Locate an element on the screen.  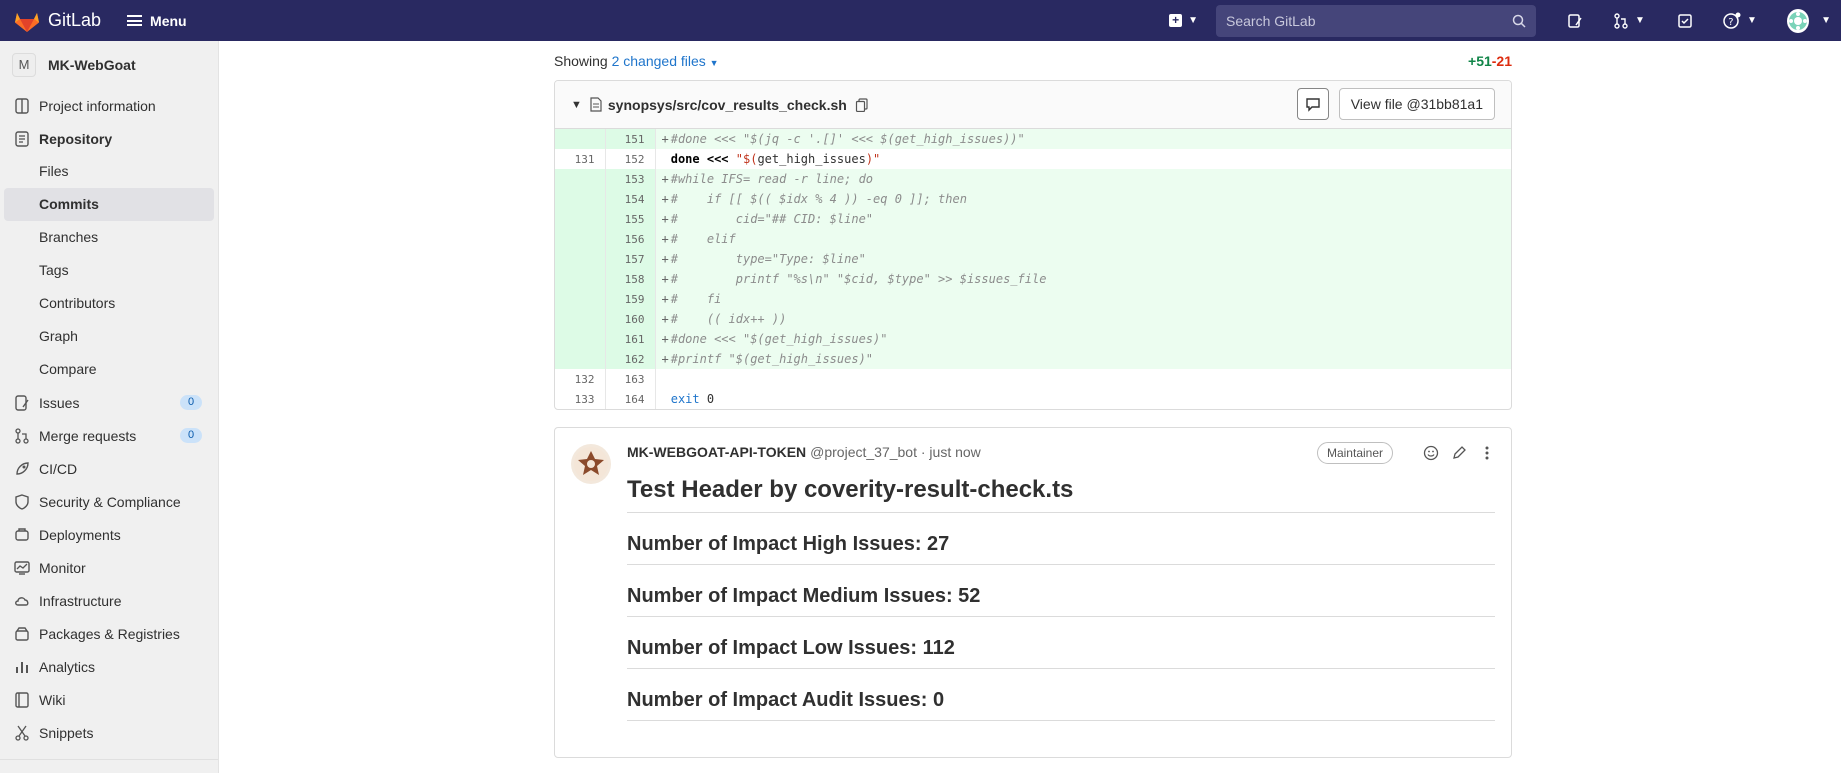
sidebar-item-analytics: Analytics is located at coordinates (109, 666).